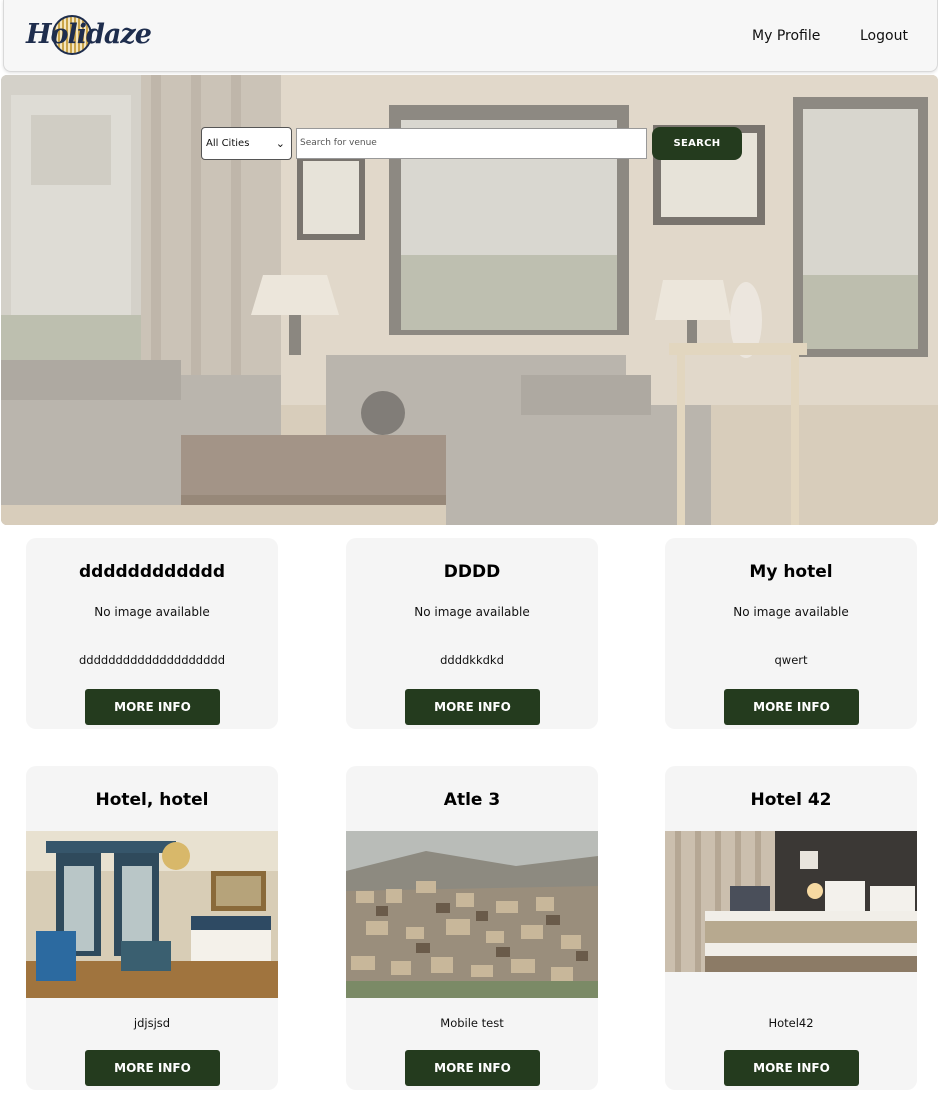 The image size is (938, 1104). I want to click on venue-card-title: Hotel, hotel, so click(152, 800).